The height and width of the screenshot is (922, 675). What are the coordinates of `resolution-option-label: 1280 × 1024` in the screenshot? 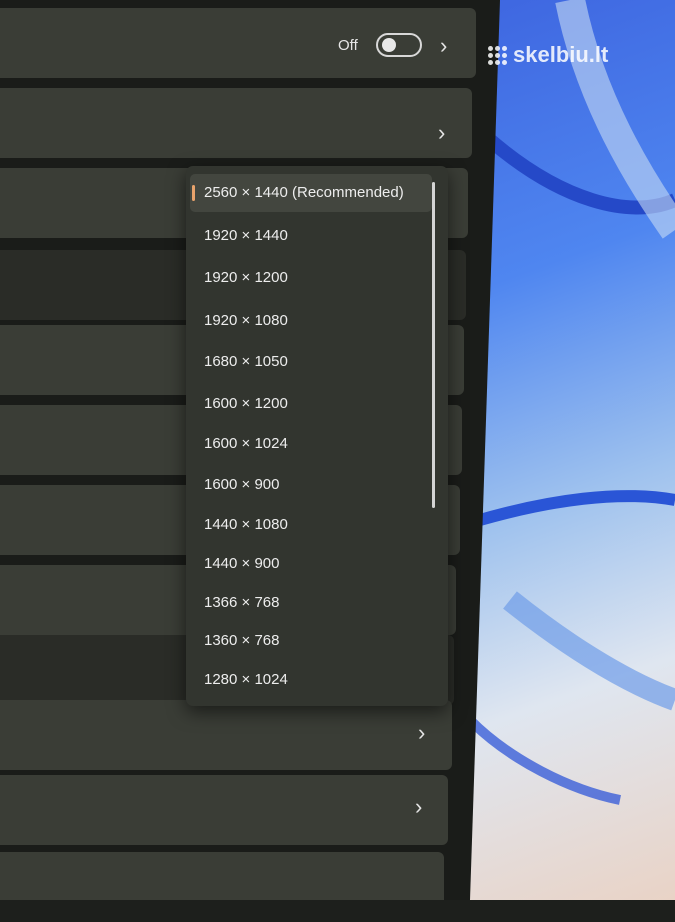 It's located at (246, 679).